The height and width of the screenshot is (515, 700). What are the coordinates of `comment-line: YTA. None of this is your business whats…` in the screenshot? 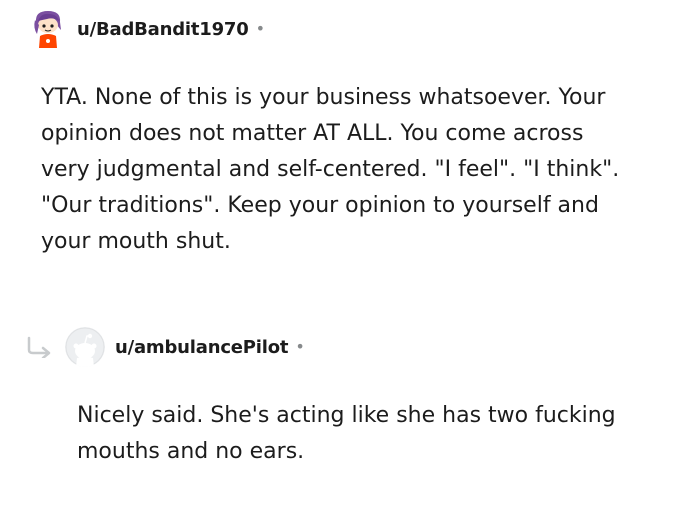 It's located at (323, 97).